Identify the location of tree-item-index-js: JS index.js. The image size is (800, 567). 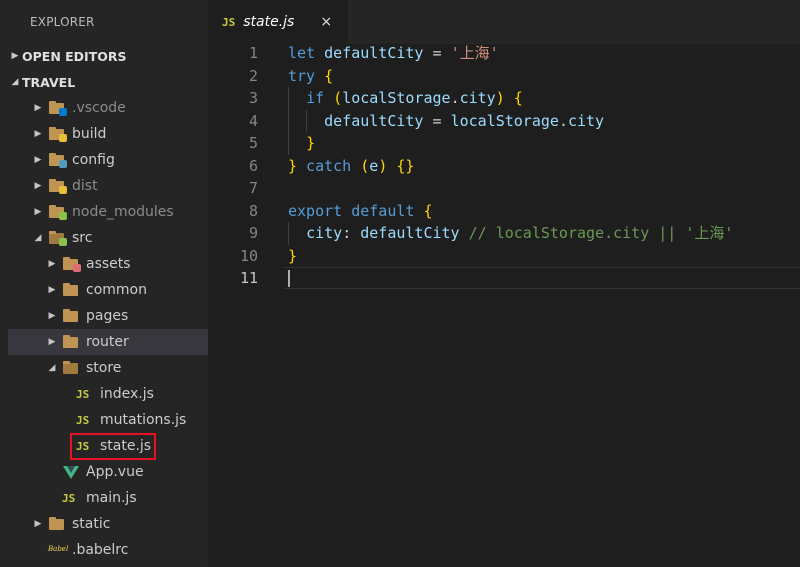
(108, 394).